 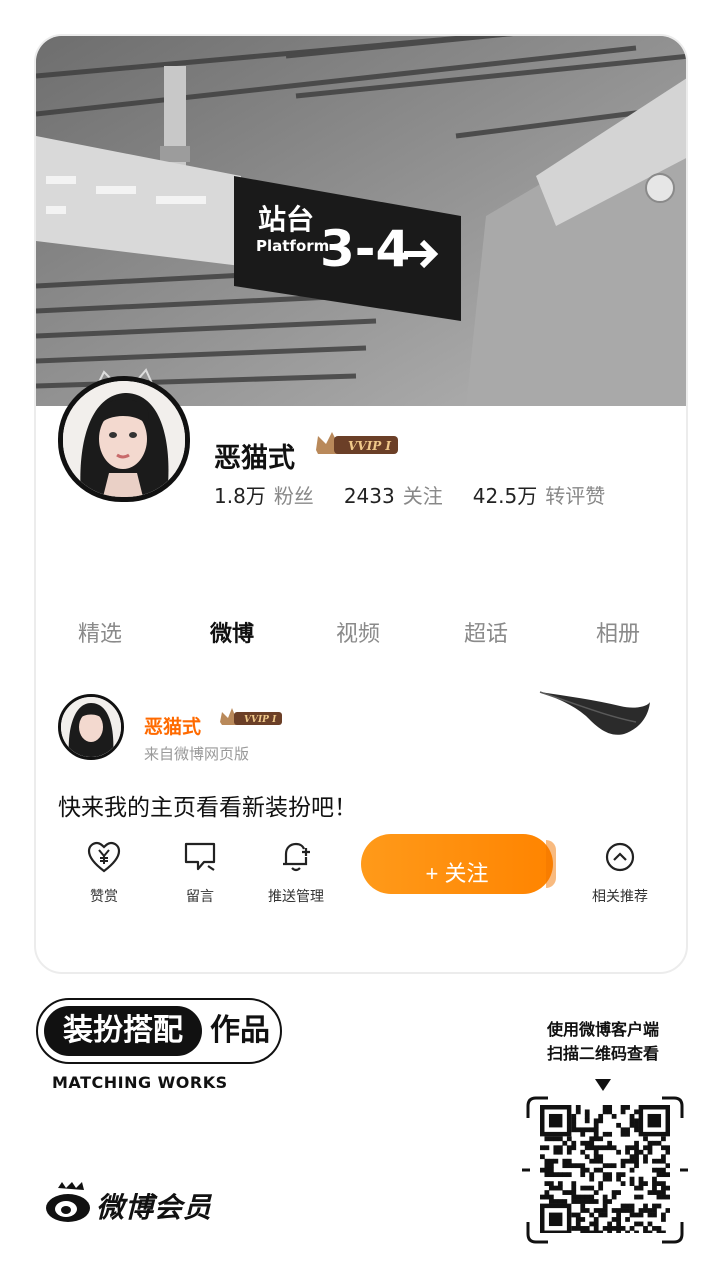 What do you see at coordinates (200, 873) in the screenshot?
I see `comment-action: 留言` at bounding box center [200, 873].